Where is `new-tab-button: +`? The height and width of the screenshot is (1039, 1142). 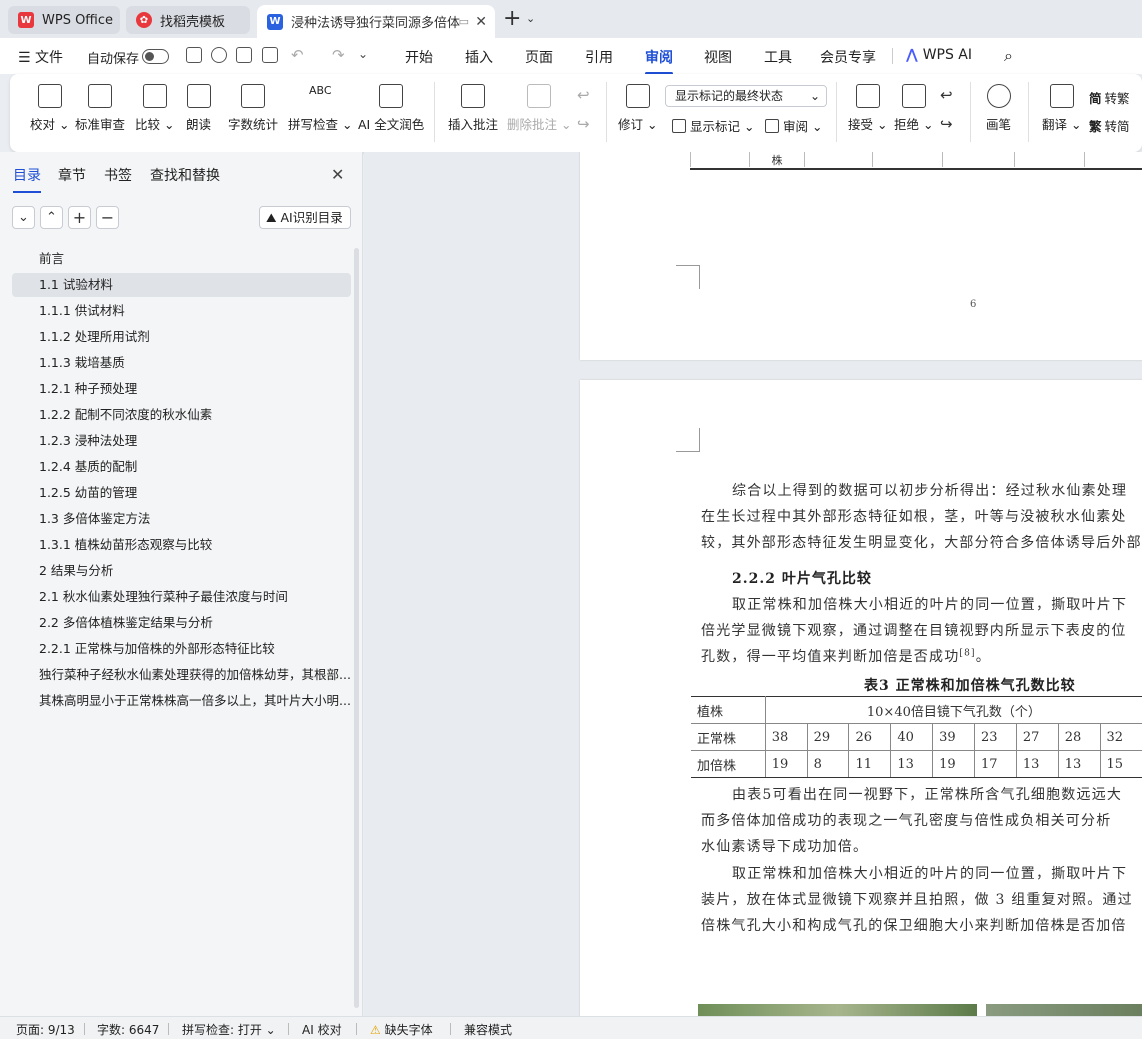 new-tab-button: + is located at coordinates (512, 18).